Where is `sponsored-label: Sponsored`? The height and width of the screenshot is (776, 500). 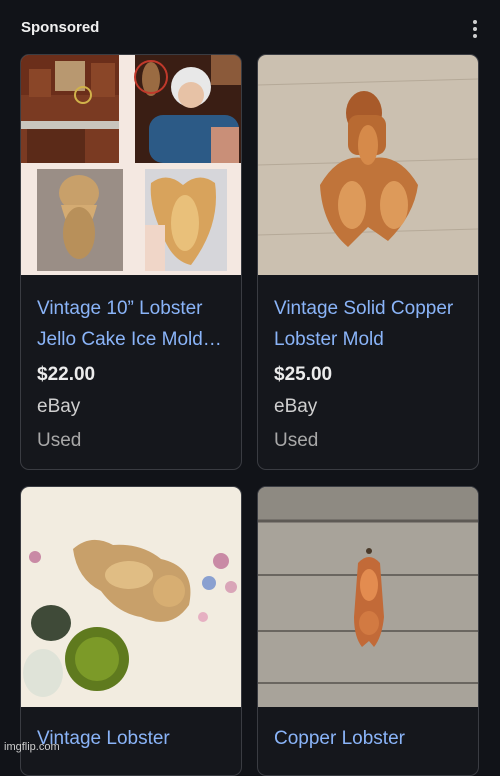
sponsored-label: Sponsored is located at coordinates (60, 27).